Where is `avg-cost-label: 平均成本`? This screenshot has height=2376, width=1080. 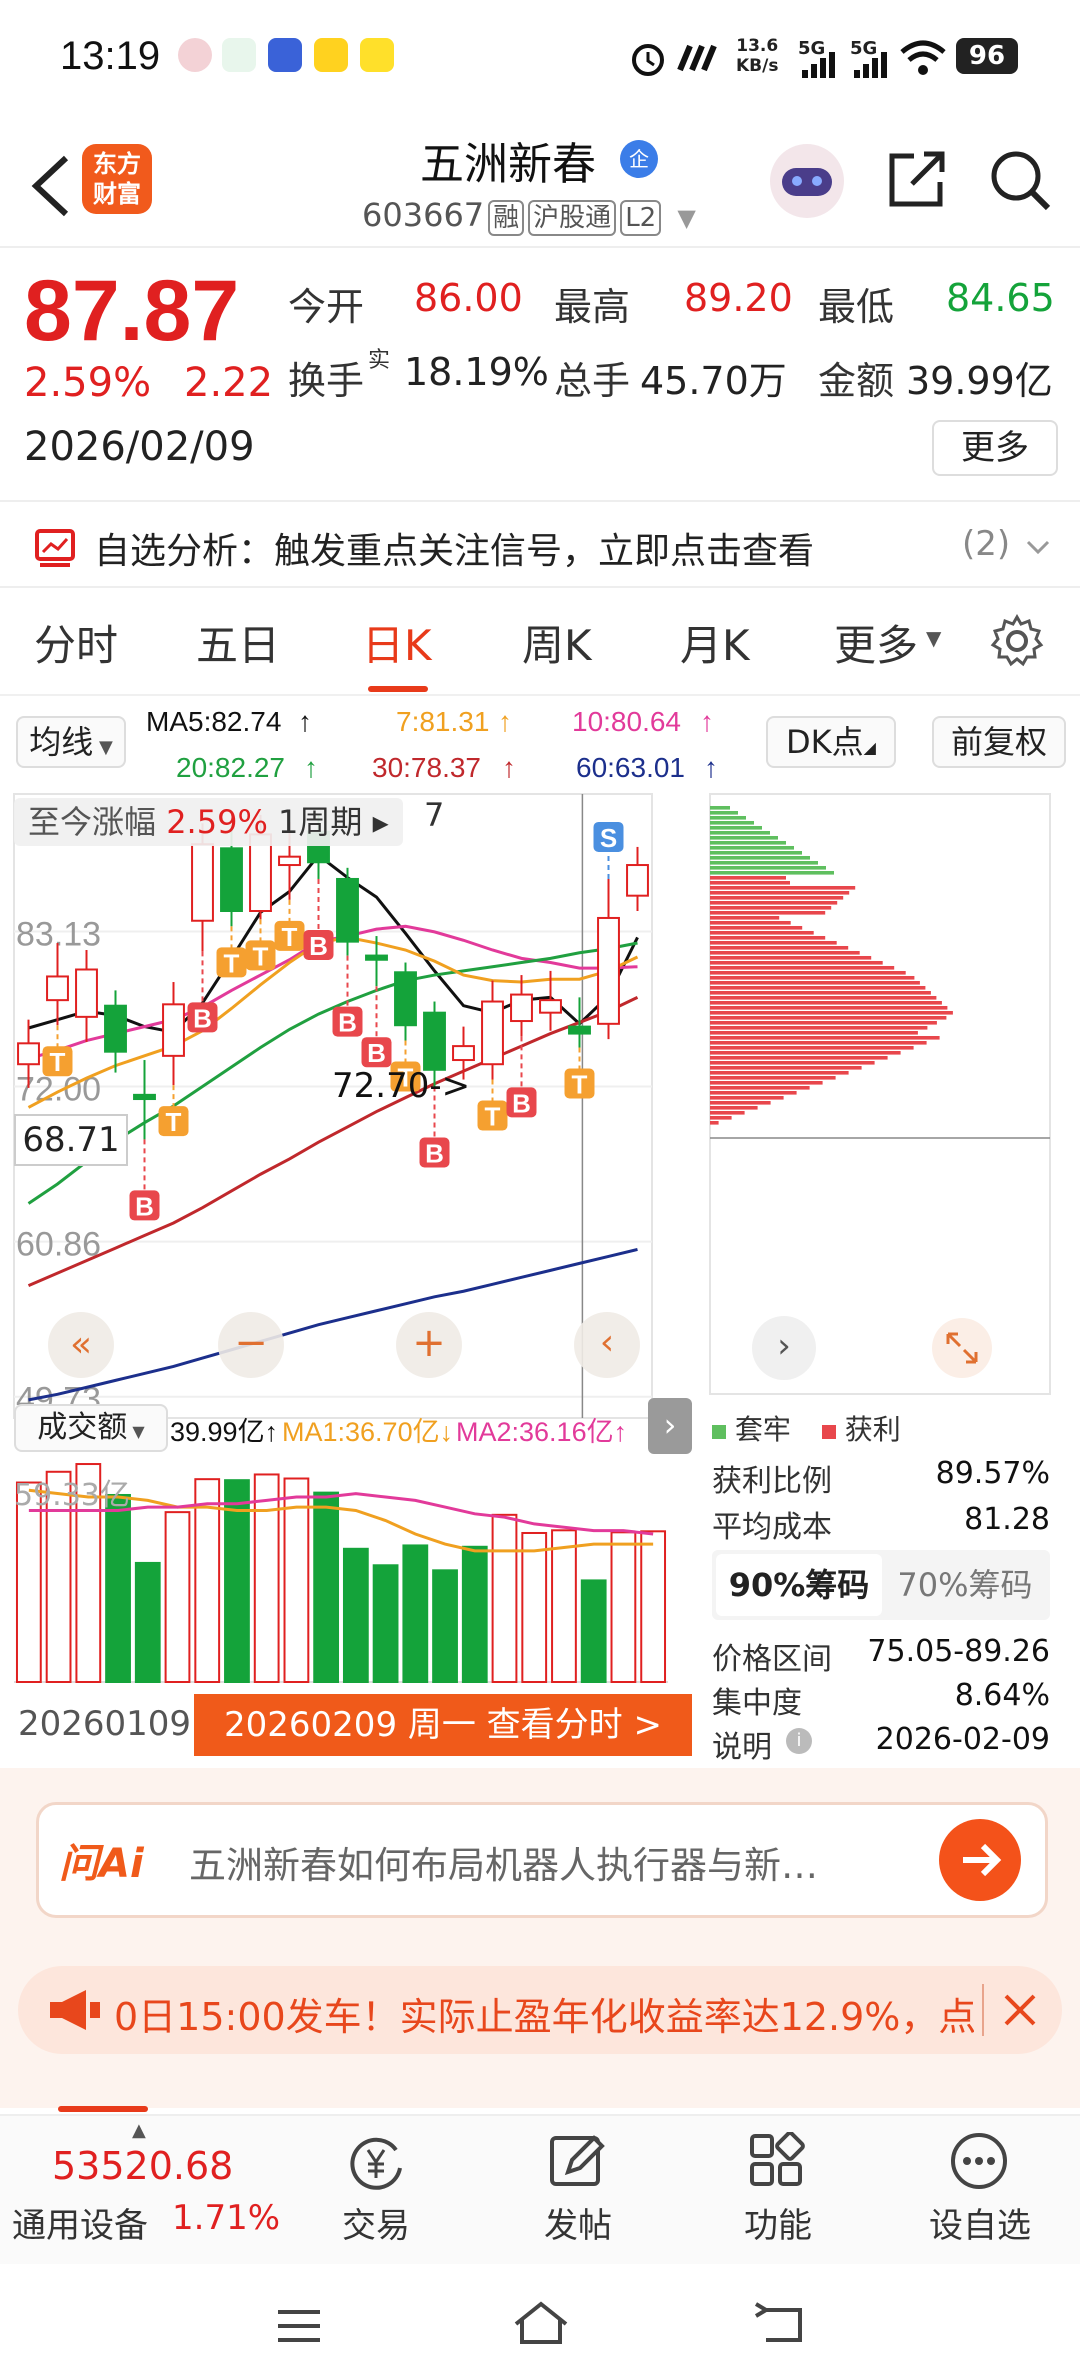
avg-cost-label: 平均成本 is located at coordinates (772, 1527).